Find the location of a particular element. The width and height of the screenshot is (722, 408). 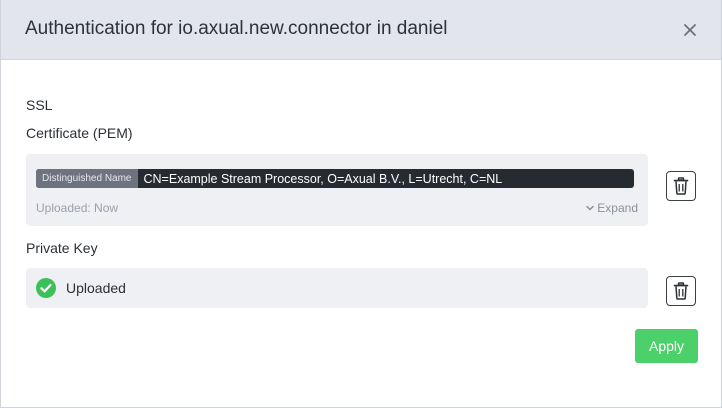

ssl-heading: SSL is located at coordinates (39, 105).